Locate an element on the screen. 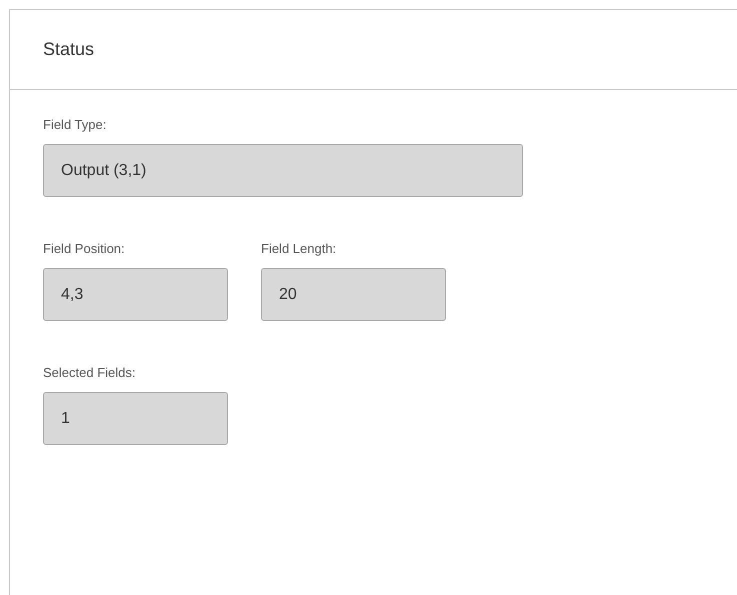  readonly-field: 20 is located at coordinates (353, 294).